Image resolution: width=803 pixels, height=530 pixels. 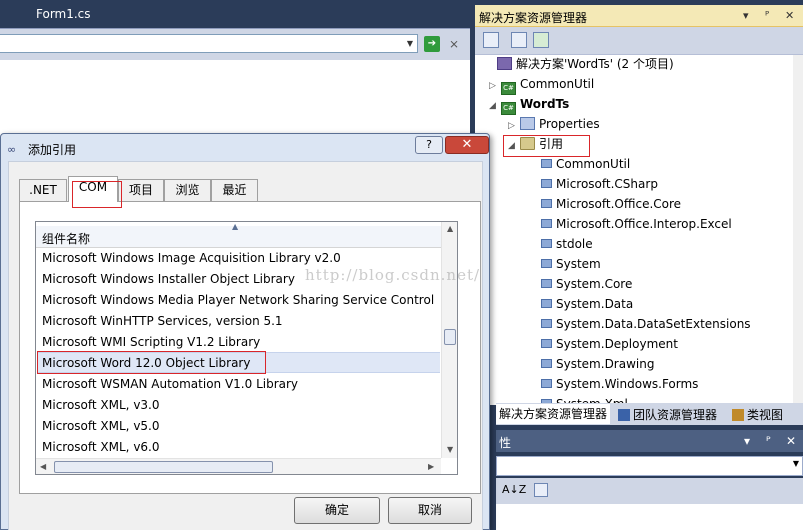 I want to click on tab-recent: 最近, so click(x=234, y=190).